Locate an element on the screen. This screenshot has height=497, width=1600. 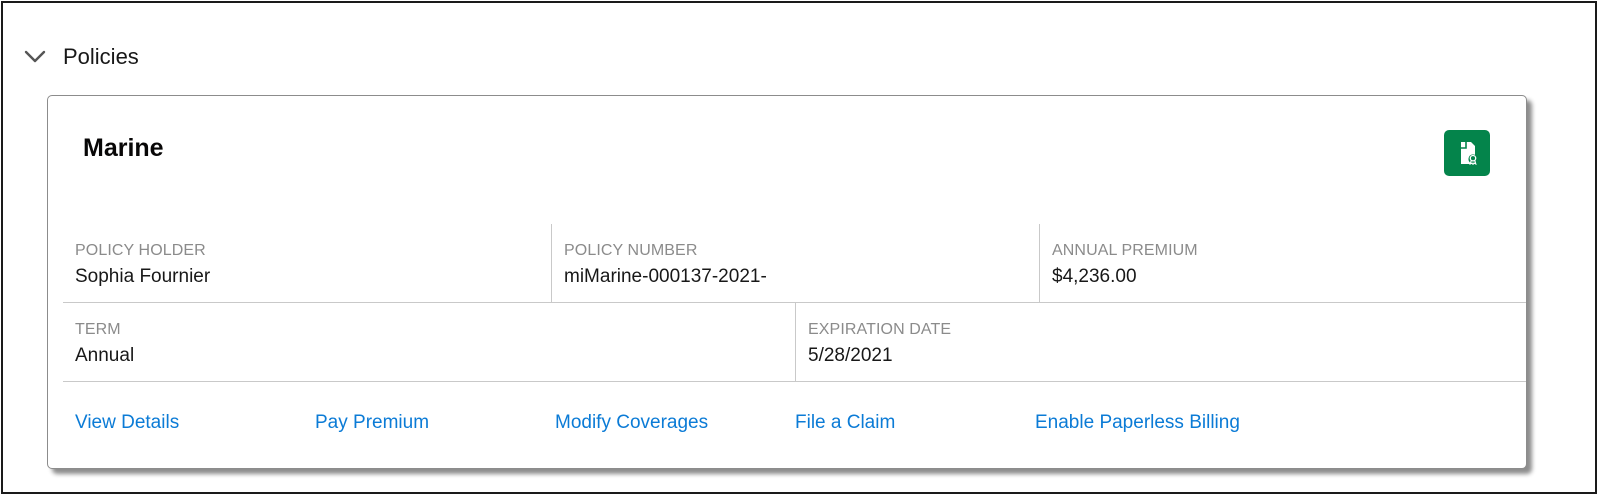
field-label: POLICY NUMBER is located at coordinates (631, 250).